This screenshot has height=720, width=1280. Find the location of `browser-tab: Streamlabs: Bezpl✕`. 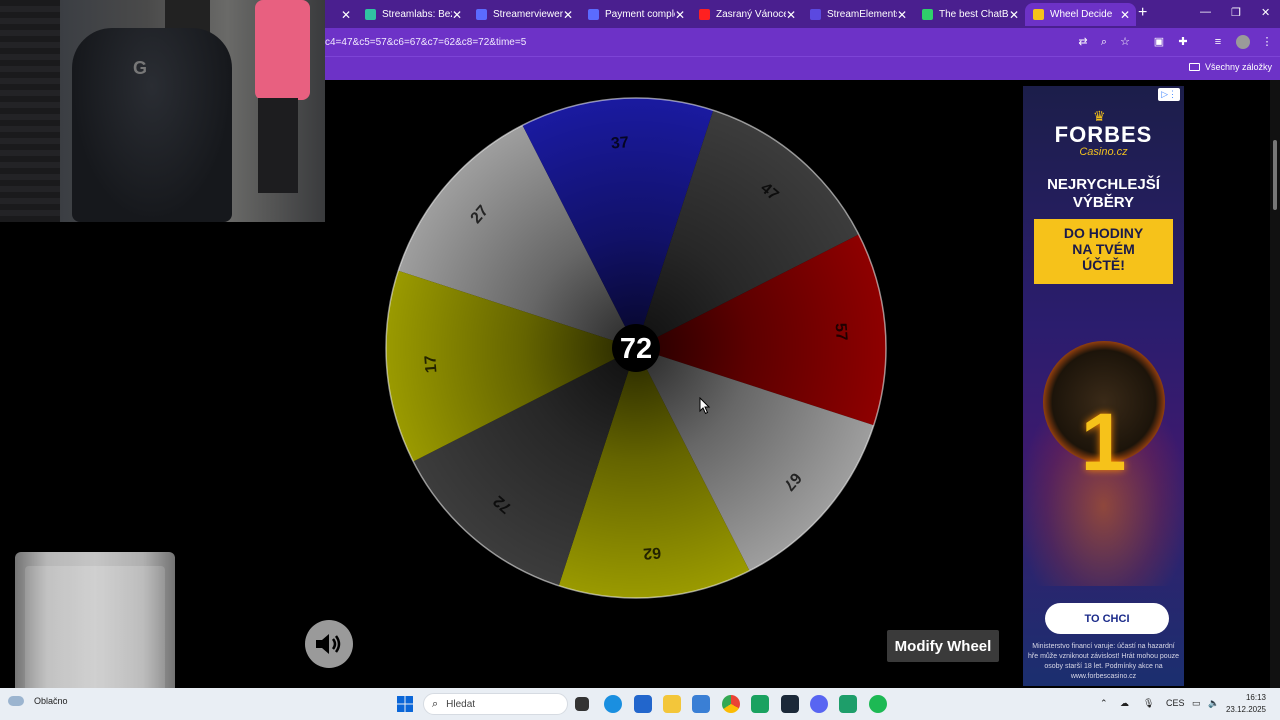

browser-tab: Streamlabs: Bezpl✕ is located at coordinates (412, 14).